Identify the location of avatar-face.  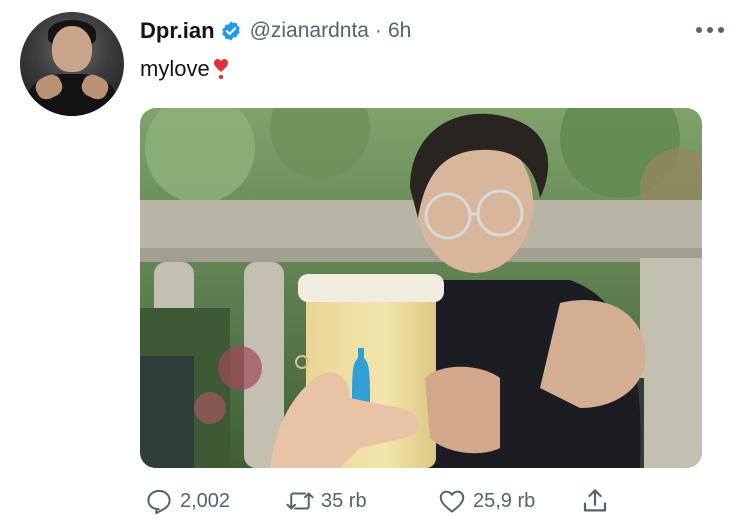
(72, 49).